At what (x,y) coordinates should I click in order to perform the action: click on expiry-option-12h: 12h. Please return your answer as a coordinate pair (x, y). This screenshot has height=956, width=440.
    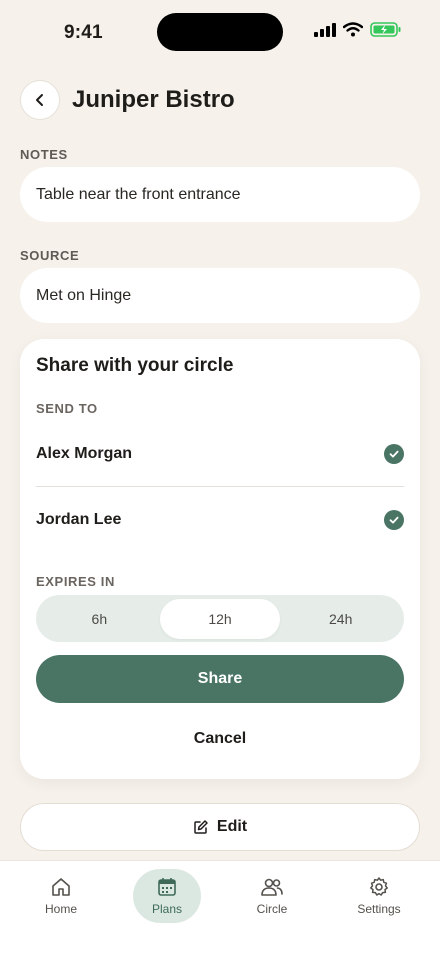
    Looking at the image, I should click on (220, 618).